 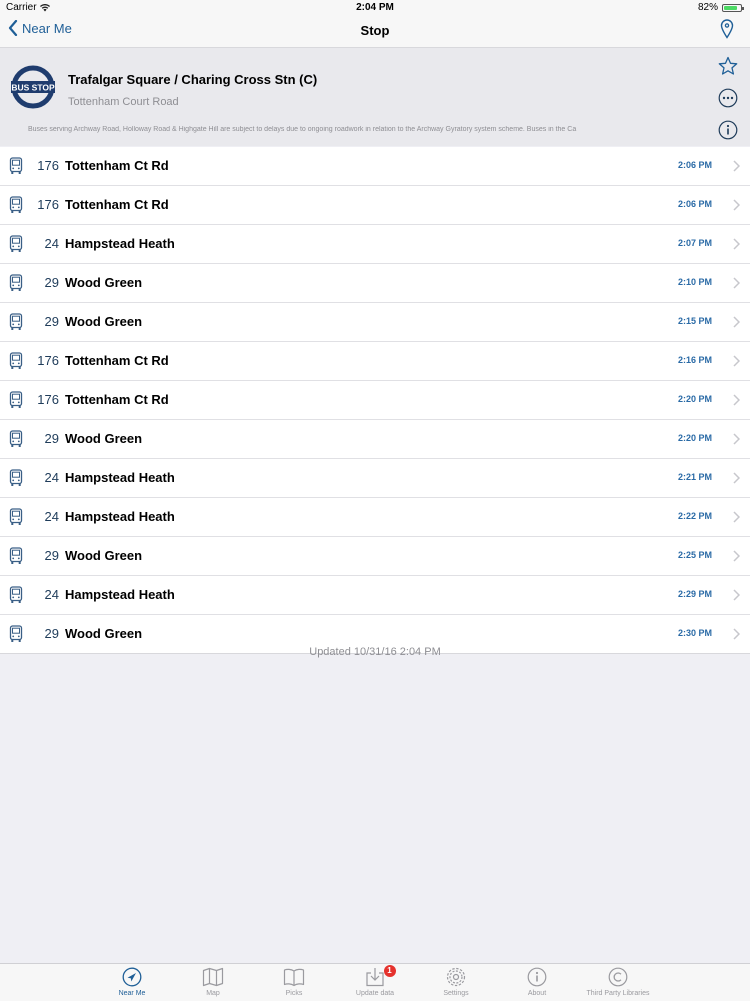 I want to click on arrival-row: 29 Wood Green 2:10 PM, so click(x=375, y=283).